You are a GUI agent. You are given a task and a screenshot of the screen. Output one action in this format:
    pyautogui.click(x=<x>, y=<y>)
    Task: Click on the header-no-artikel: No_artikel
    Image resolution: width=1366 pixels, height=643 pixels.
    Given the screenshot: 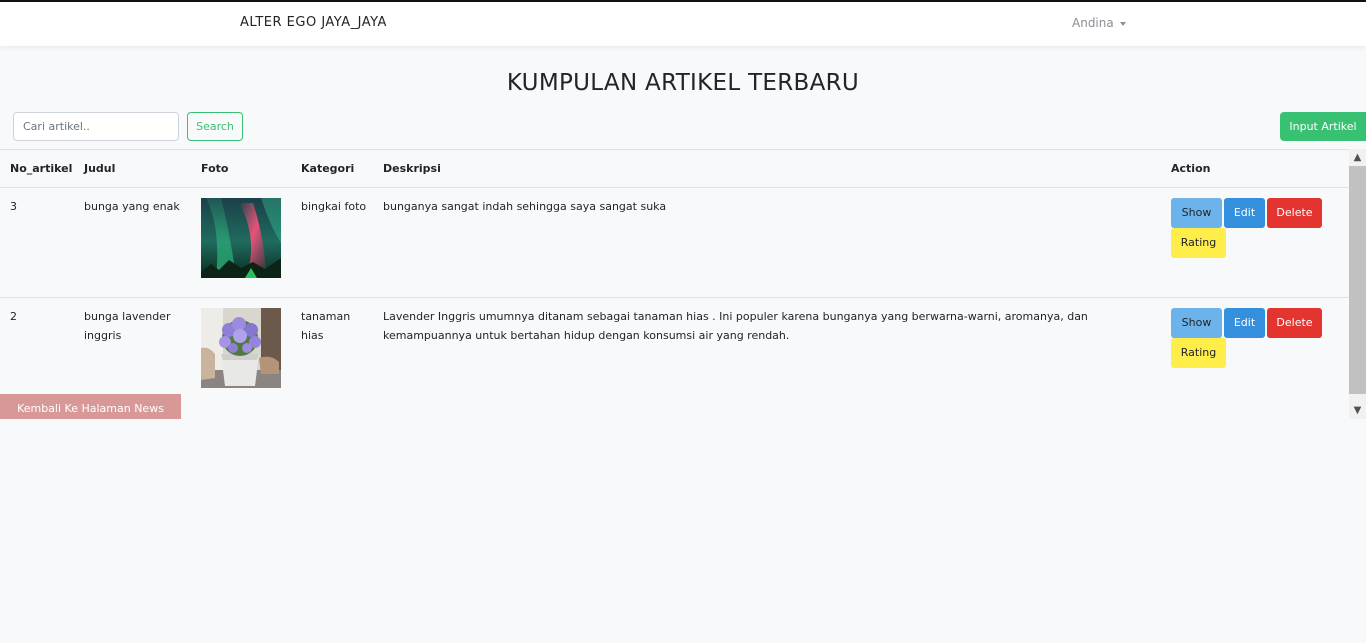 What is the action you would take?
    pyautogui.click(x=42, y=168)
    